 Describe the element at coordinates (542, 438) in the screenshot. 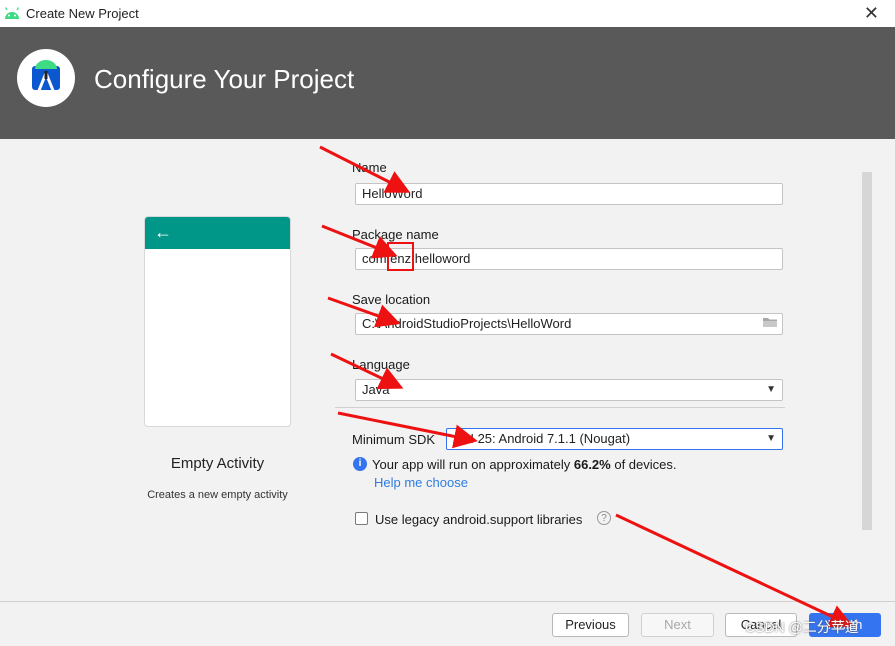

I see `minimum-sdk-value: API 25: Android 7.1.1 (Nougat)` at that location.